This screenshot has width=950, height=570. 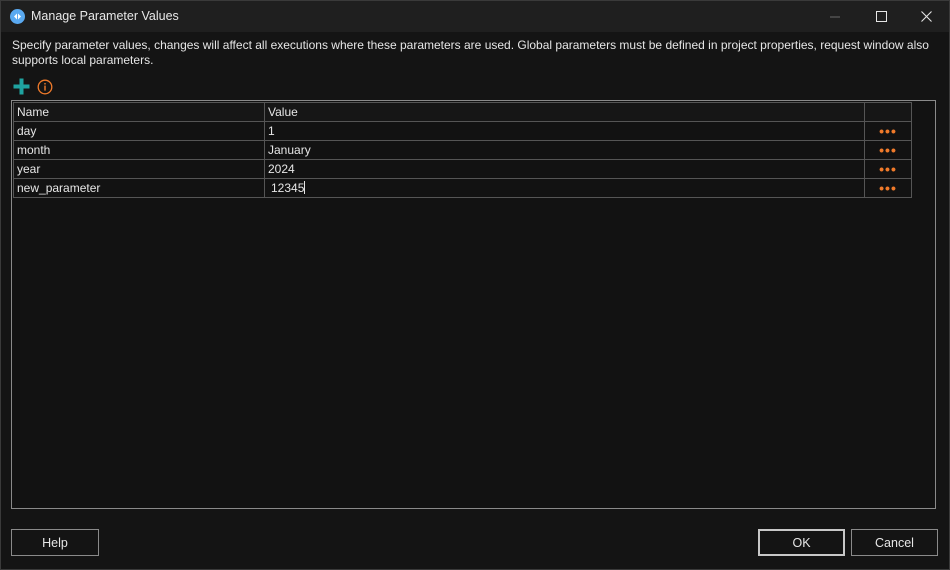 What do you see at coordinates (139, 169) in the screenshot?
I see `parameter-name-cell: year` at bounding box center [139, 169].